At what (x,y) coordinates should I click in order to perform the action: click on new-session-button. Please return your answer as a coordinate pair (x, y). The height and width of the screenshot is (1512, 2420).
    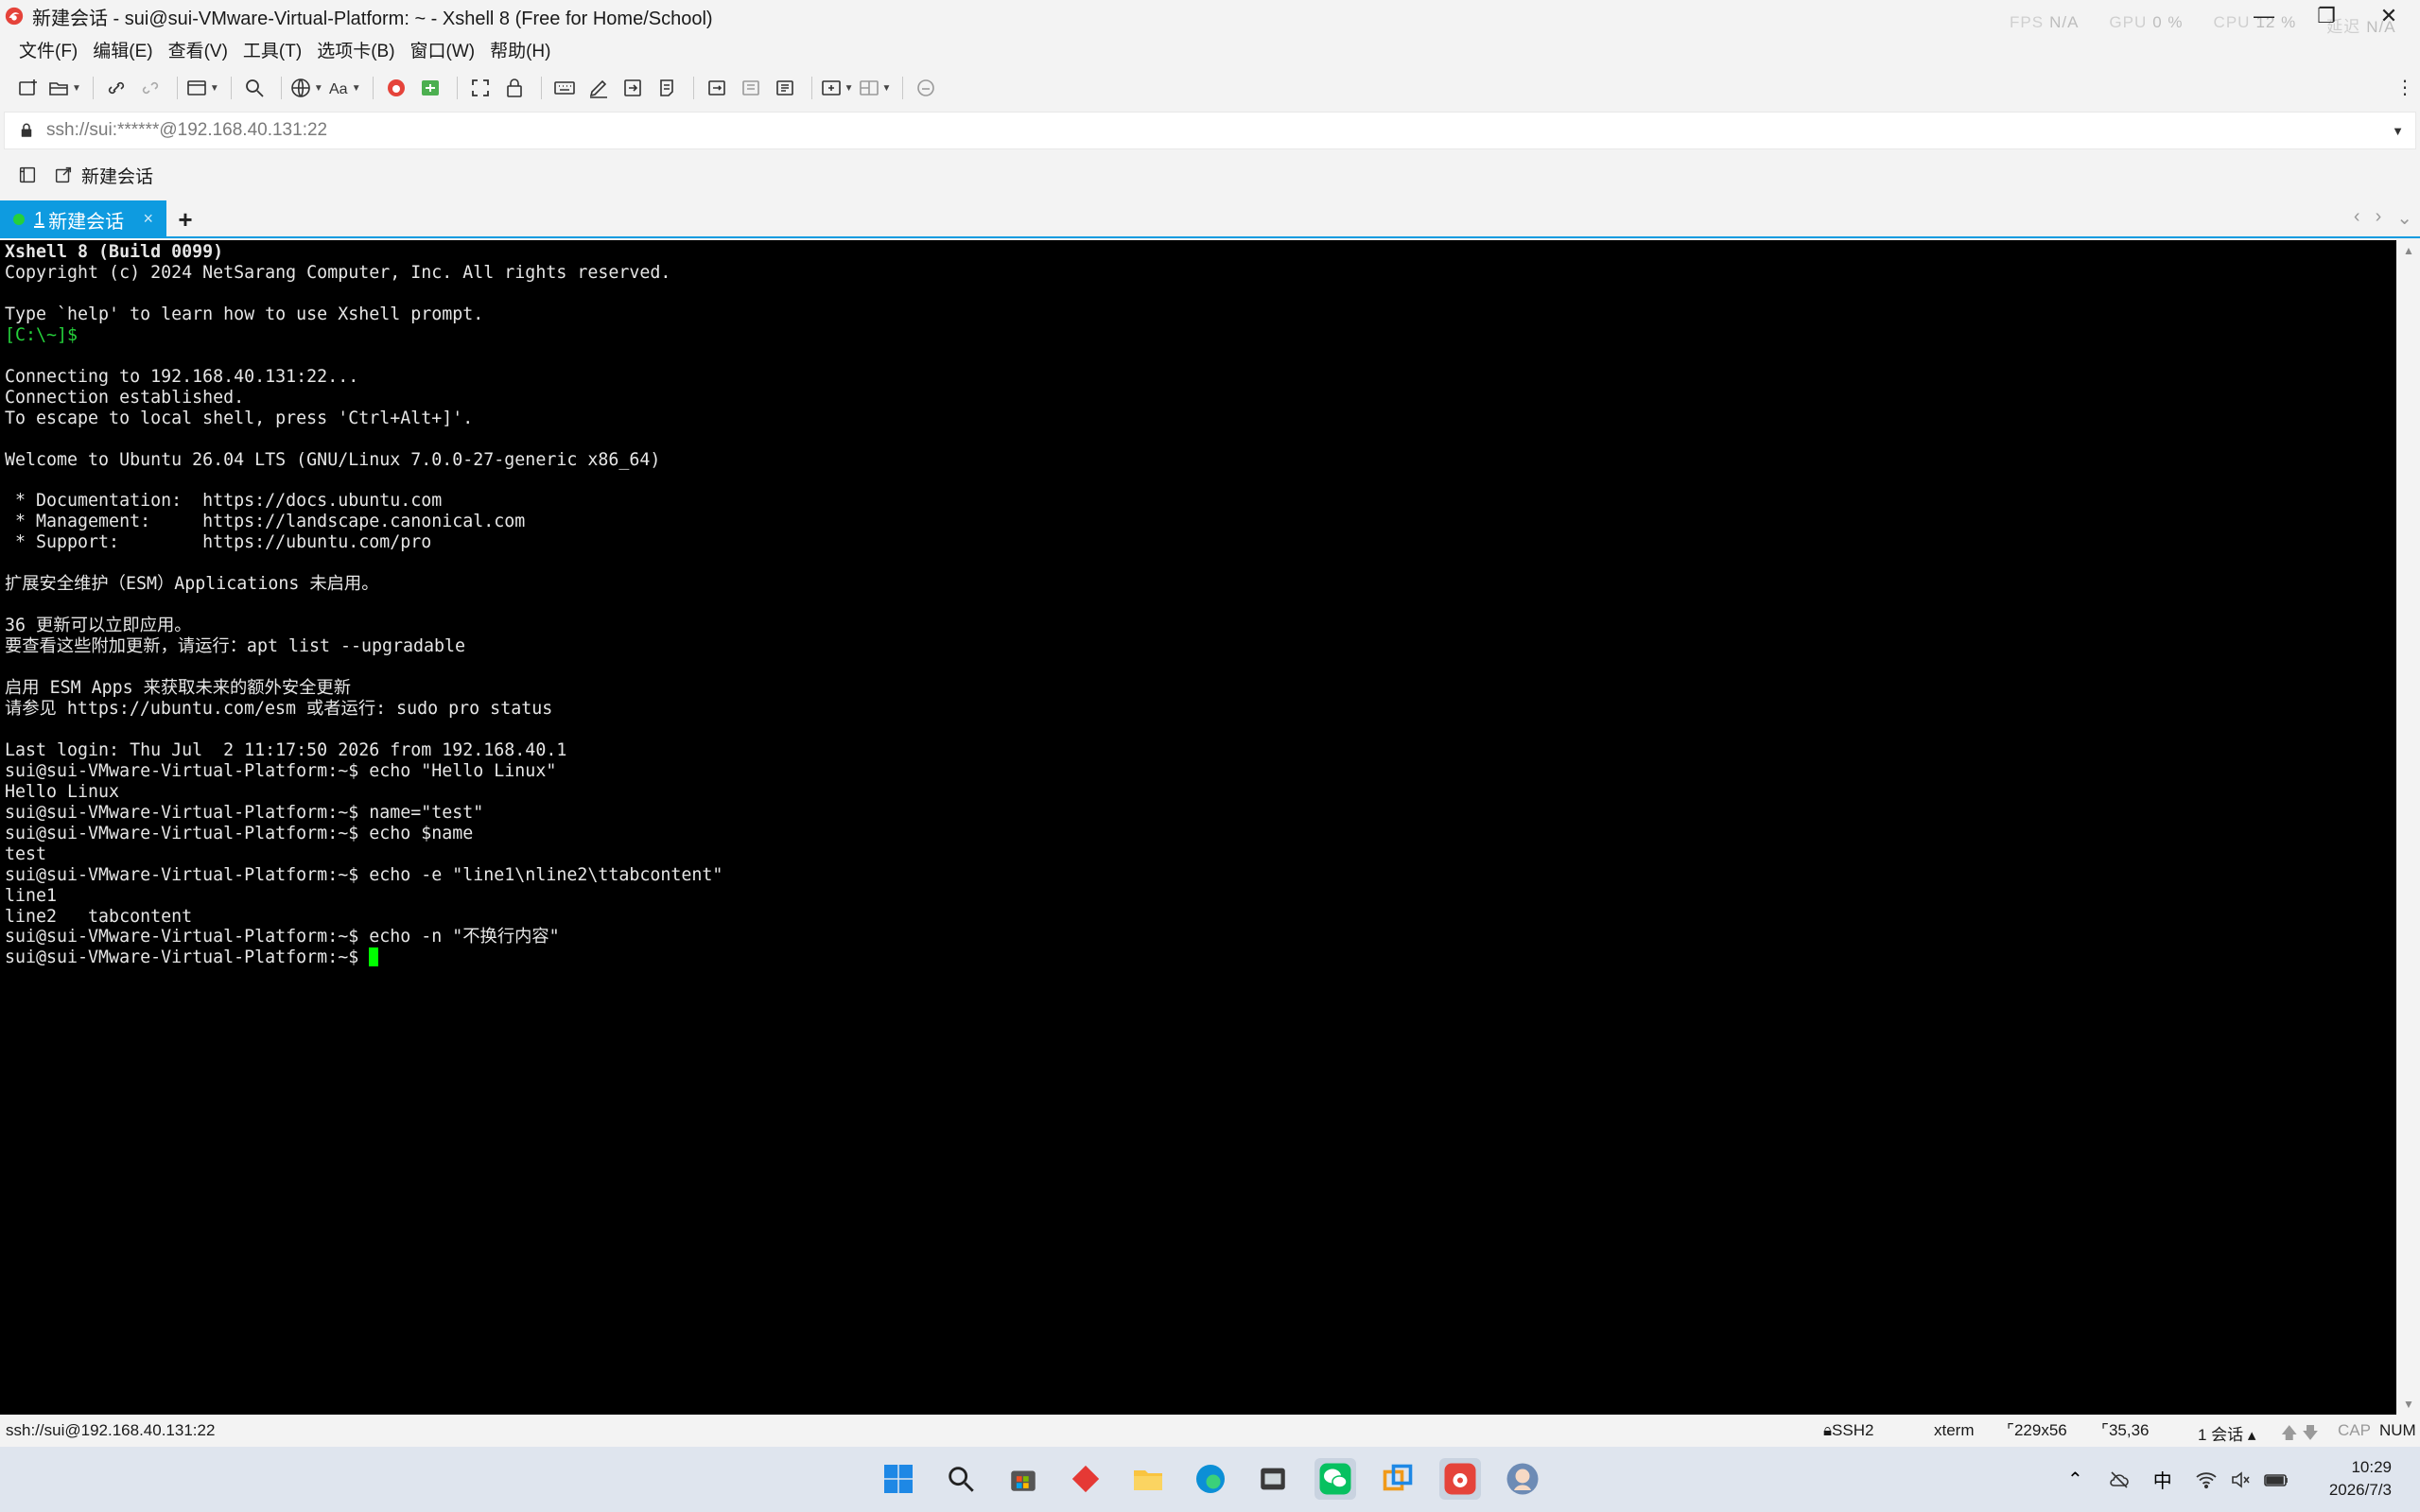
    Looking at the image, I should click on (28, 88).